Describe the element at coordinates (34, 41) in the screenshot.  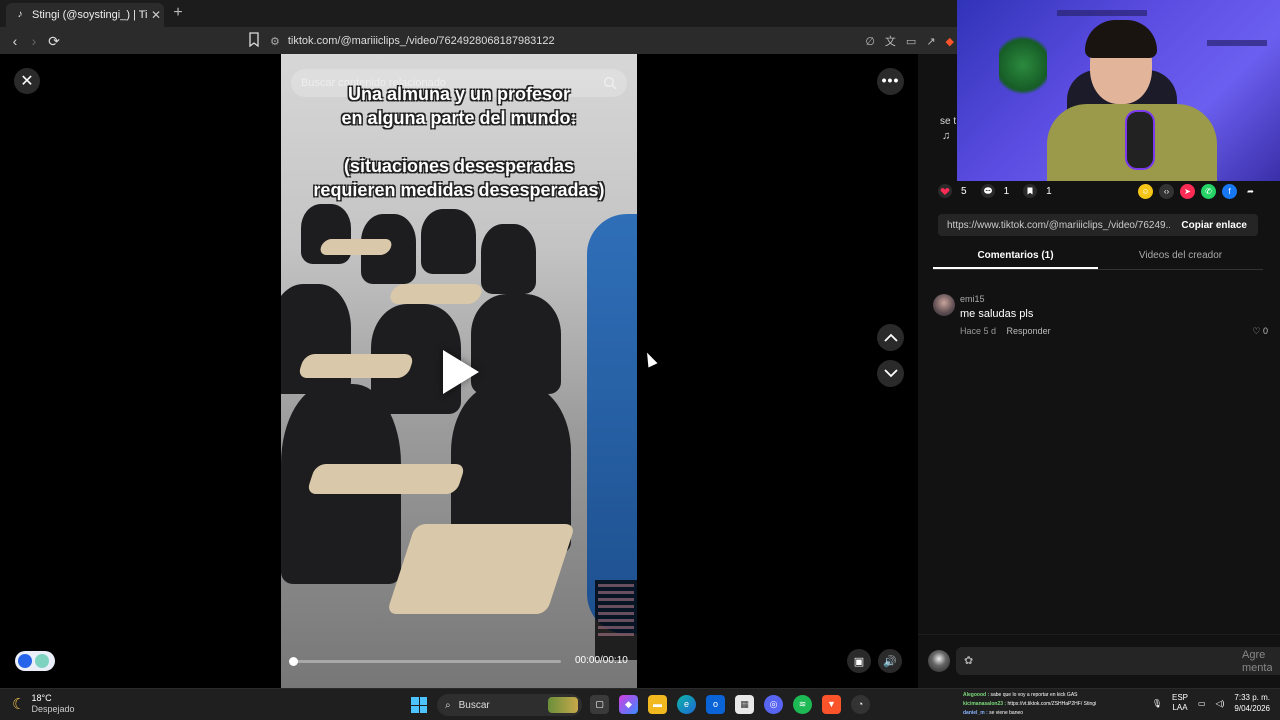
I see `forward-icon: ›` at that location.